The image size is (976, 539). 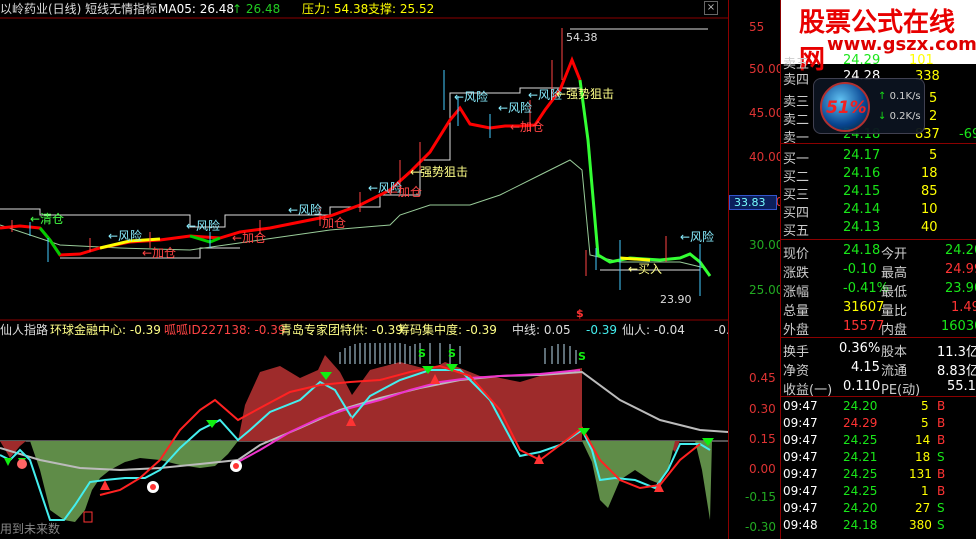 I want to click on sub-item: 呱呱ID227138: -0.39, so click(x=225, y=330).